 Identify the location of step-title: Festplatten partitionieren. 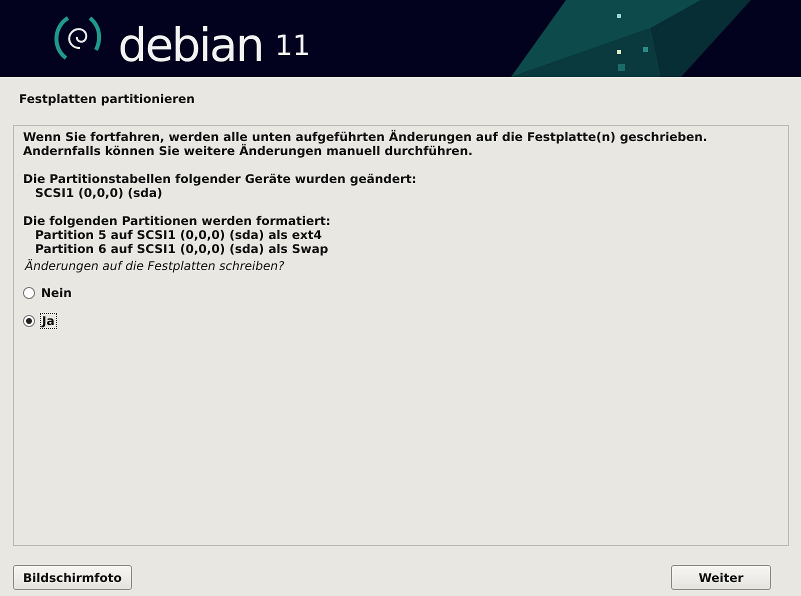
(107, 99).